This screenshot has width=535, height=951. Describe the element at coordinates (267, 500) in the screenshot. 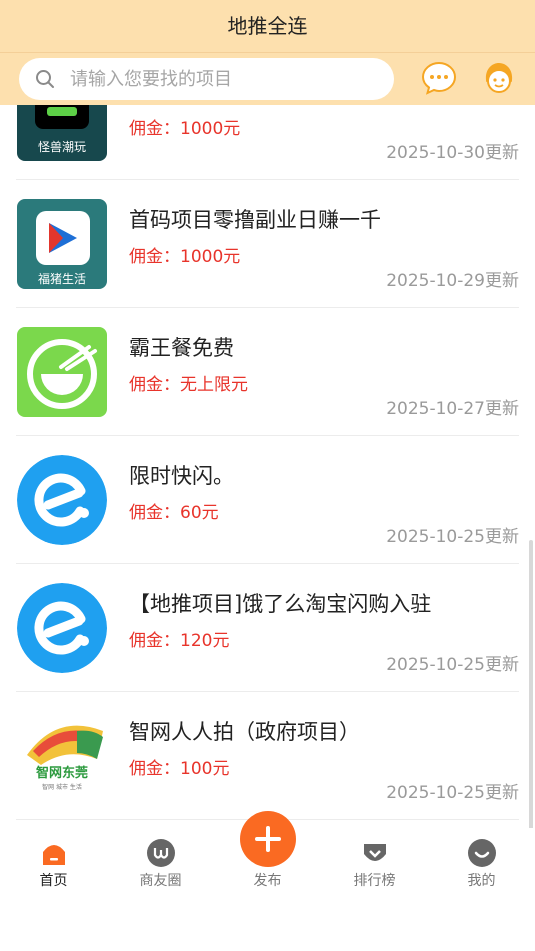

I see `list-item: 限时快闪。 佣金：60元 2025-10-25更新` at that location.